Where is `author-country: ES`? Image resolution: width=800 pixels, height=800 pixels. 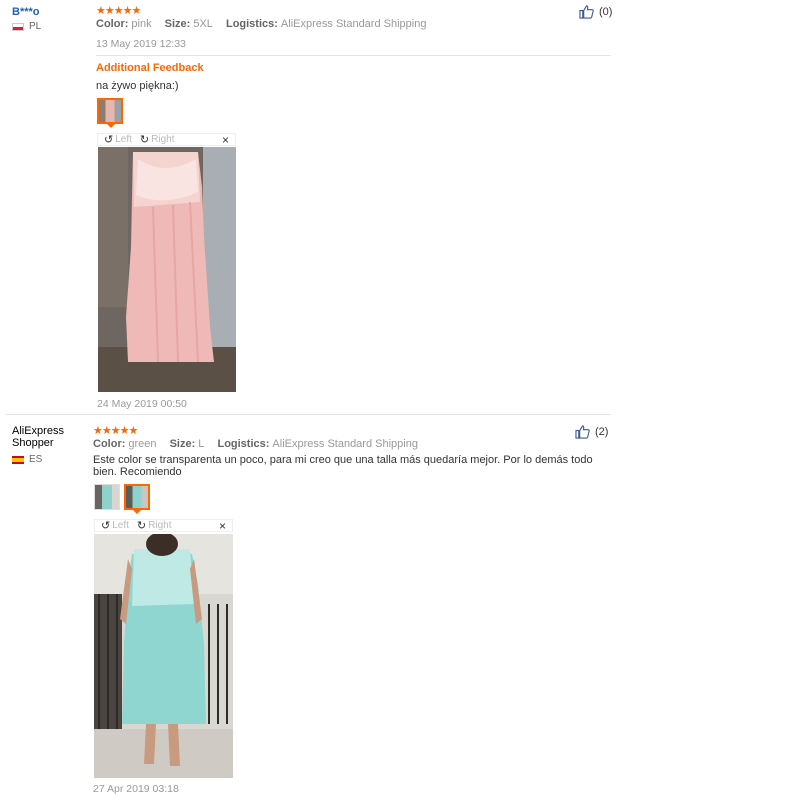 author-country: ES is located at coordinates (38, 459).